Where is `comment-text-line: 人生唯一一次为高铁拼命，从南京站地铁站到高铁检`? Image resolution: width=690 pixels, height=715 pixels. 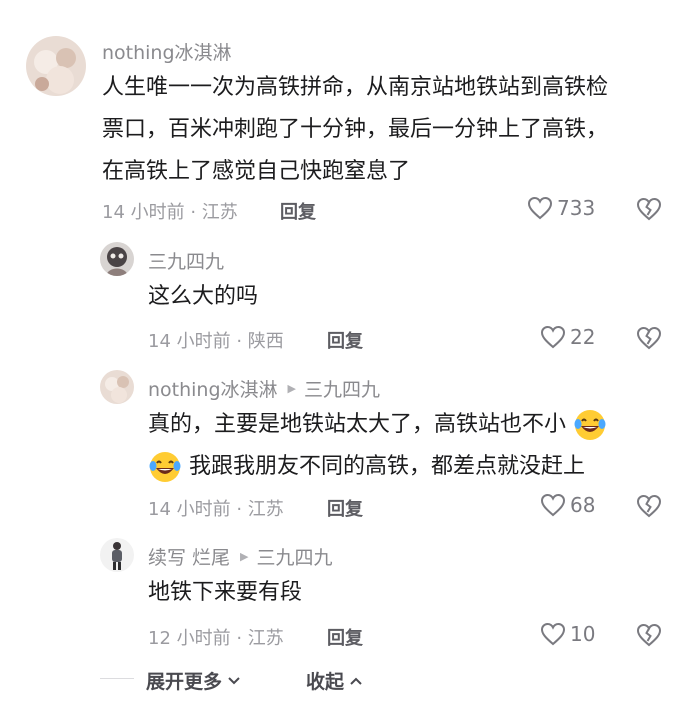 comment-text-line: 人生唯一一次为高铁拼命，从南京站地铁站到高铁检 is located at coordinates (355, 87).